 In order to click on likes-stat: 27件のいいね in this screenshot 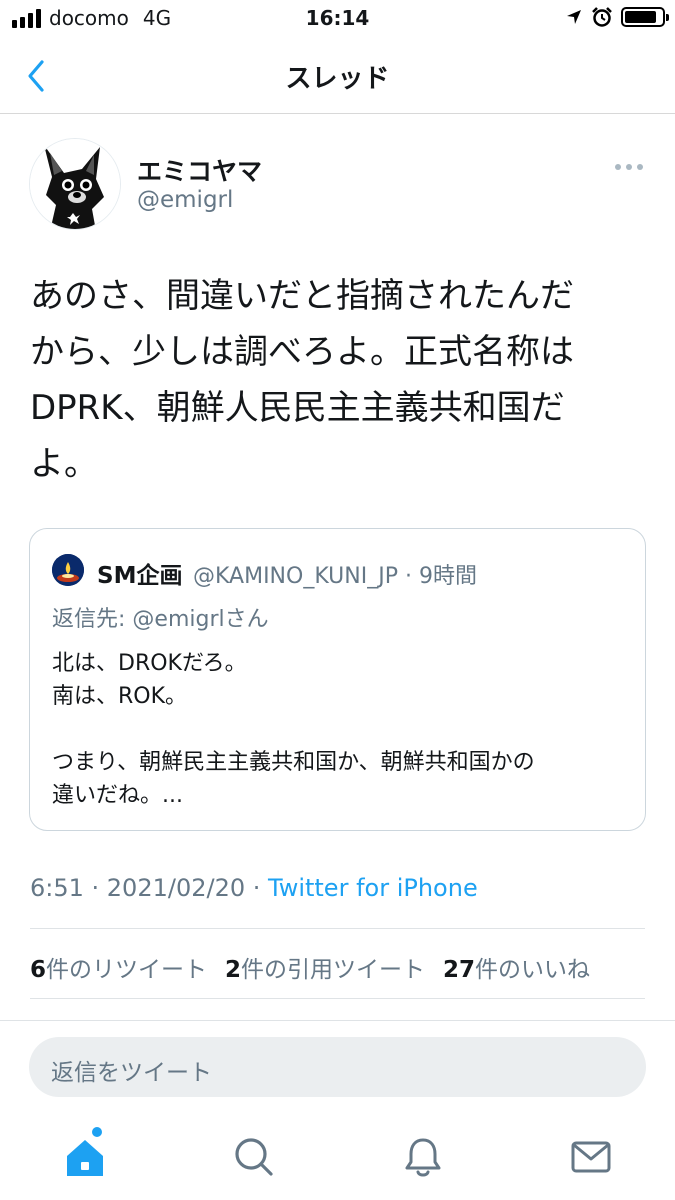, I will do `click(516, 967)`.